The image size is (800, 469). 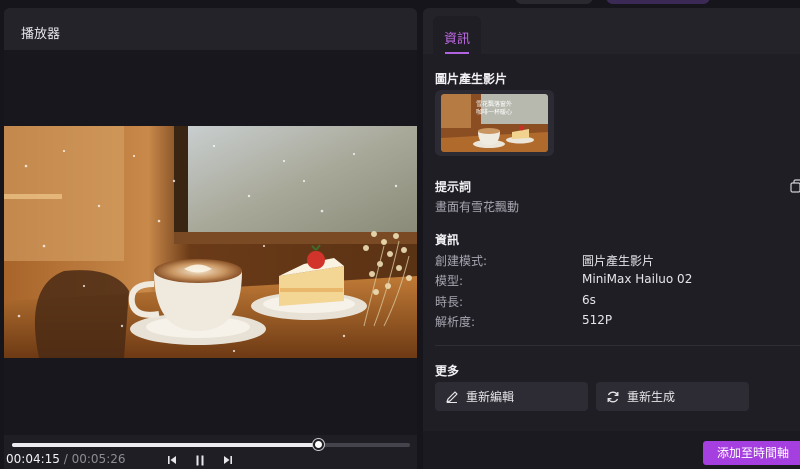 I want to click on player-title: 播放器, so click(x=41, y=34).